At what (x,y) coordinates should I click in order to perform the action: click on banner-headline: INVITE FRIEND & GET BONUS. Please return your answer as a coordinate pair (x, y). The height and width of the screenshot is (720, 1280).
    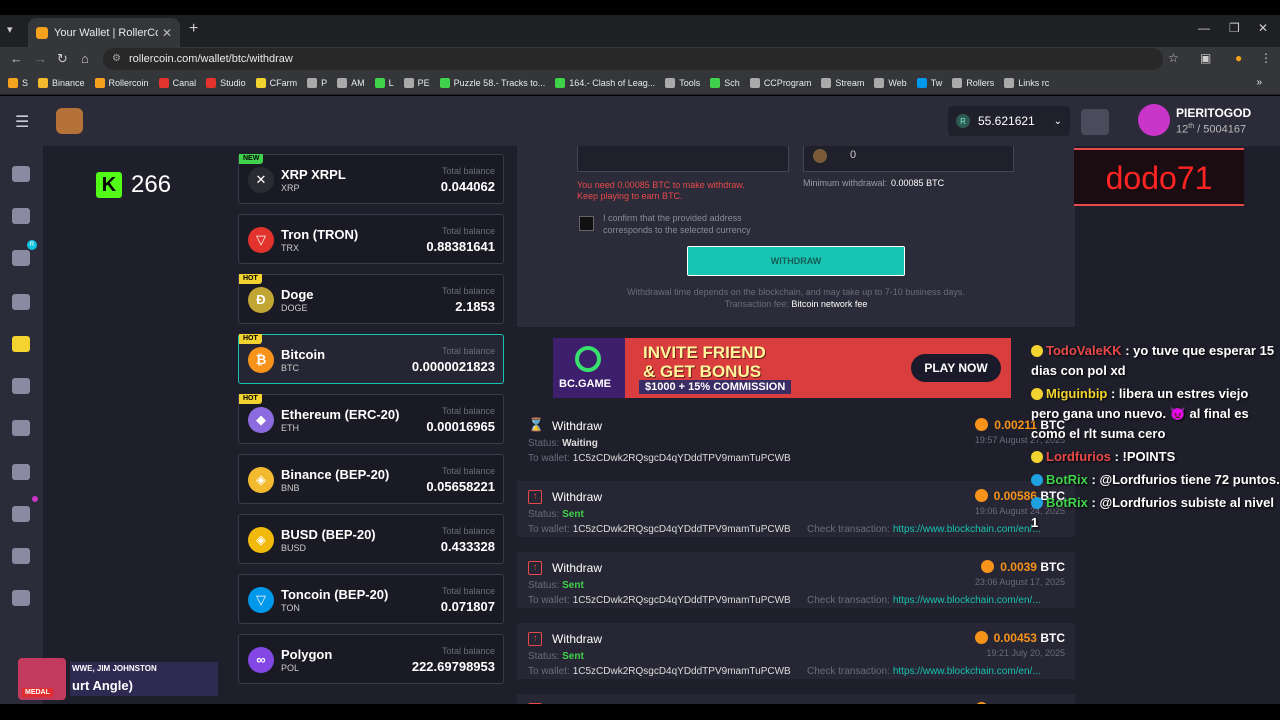
    Looking at the image, I should click on (704, 362).